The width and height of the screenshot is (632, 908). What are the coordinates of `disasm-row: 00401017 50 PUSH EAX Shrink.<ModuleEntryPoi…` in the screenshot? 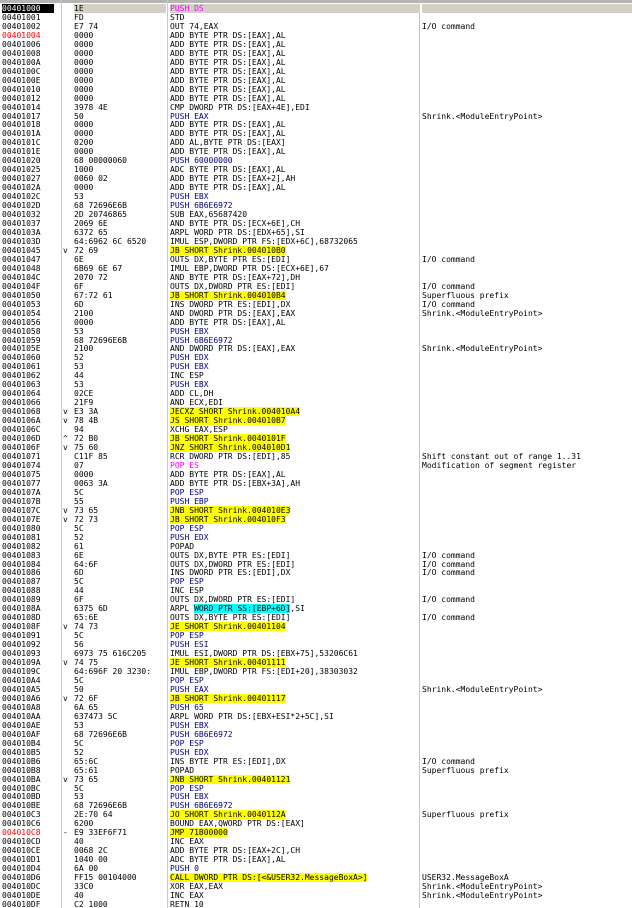 It's located at (316, 116).